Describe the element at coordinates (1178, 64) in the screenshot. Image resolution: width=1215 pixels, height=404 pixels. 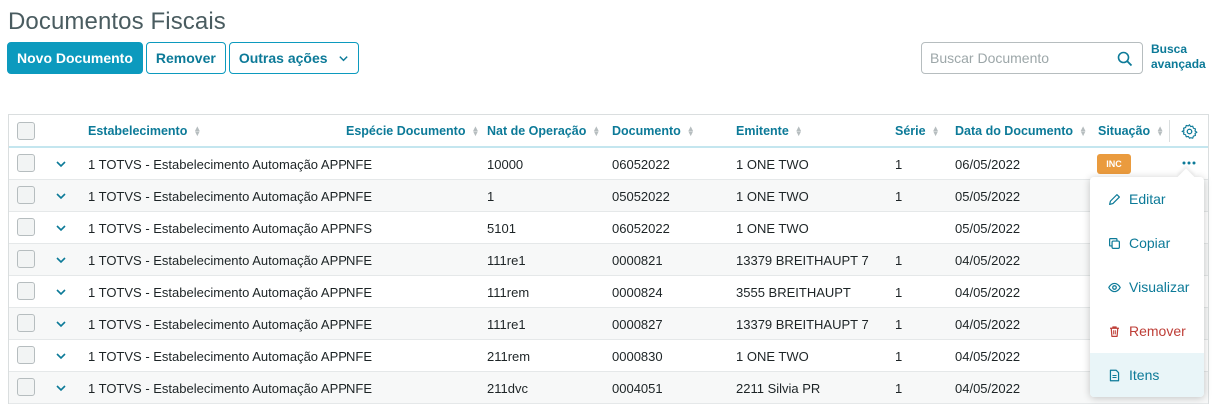
I see `advanced-search-line2: avançada` at that location.